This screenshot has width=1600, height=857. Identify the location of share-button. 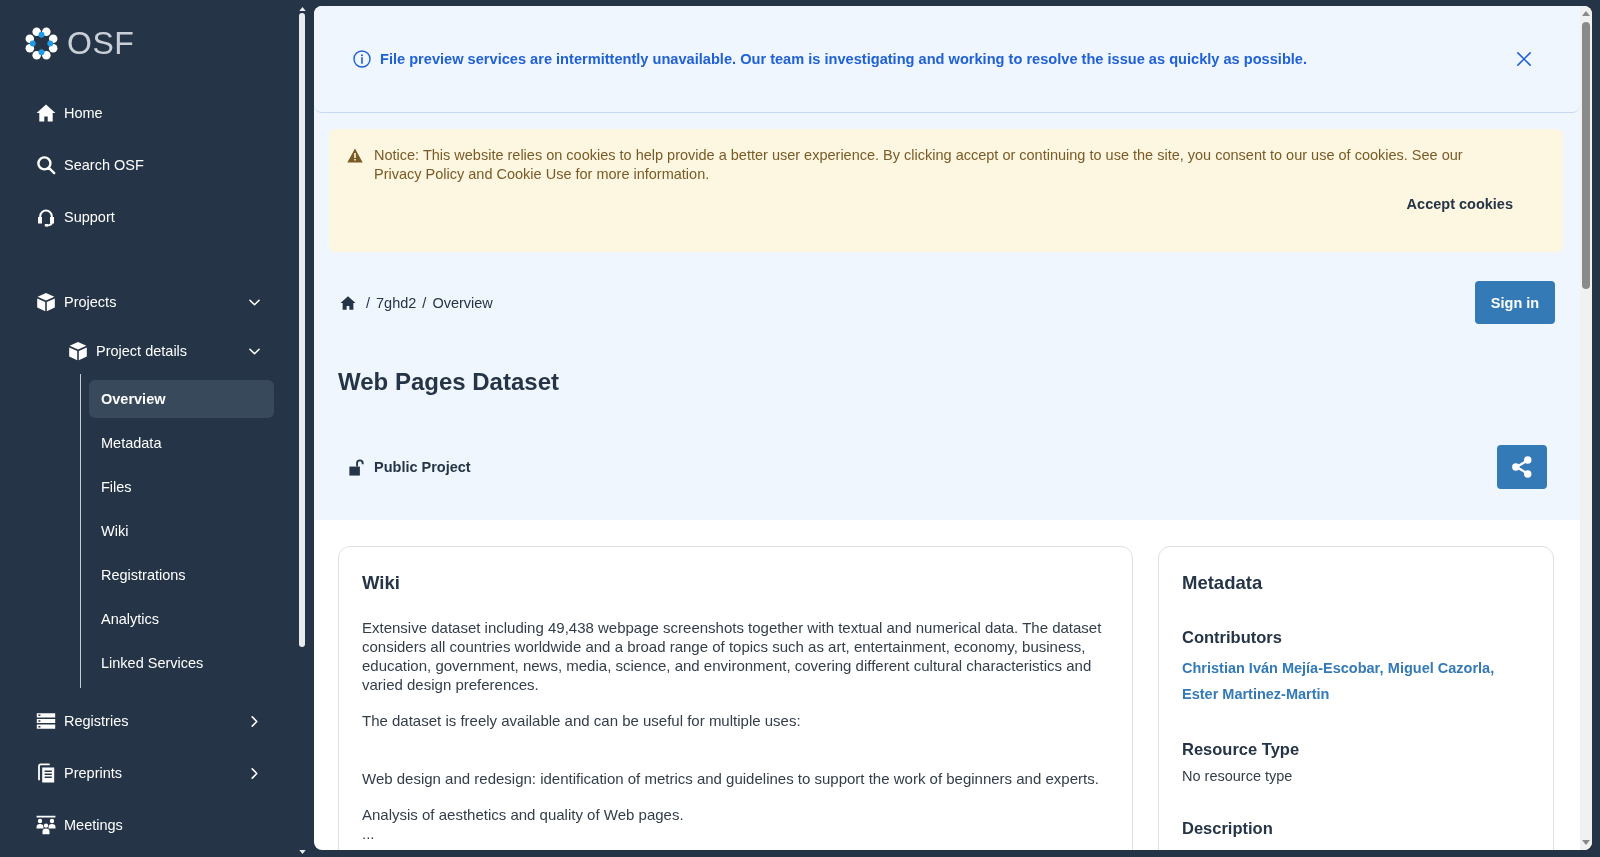
(1522, 467).